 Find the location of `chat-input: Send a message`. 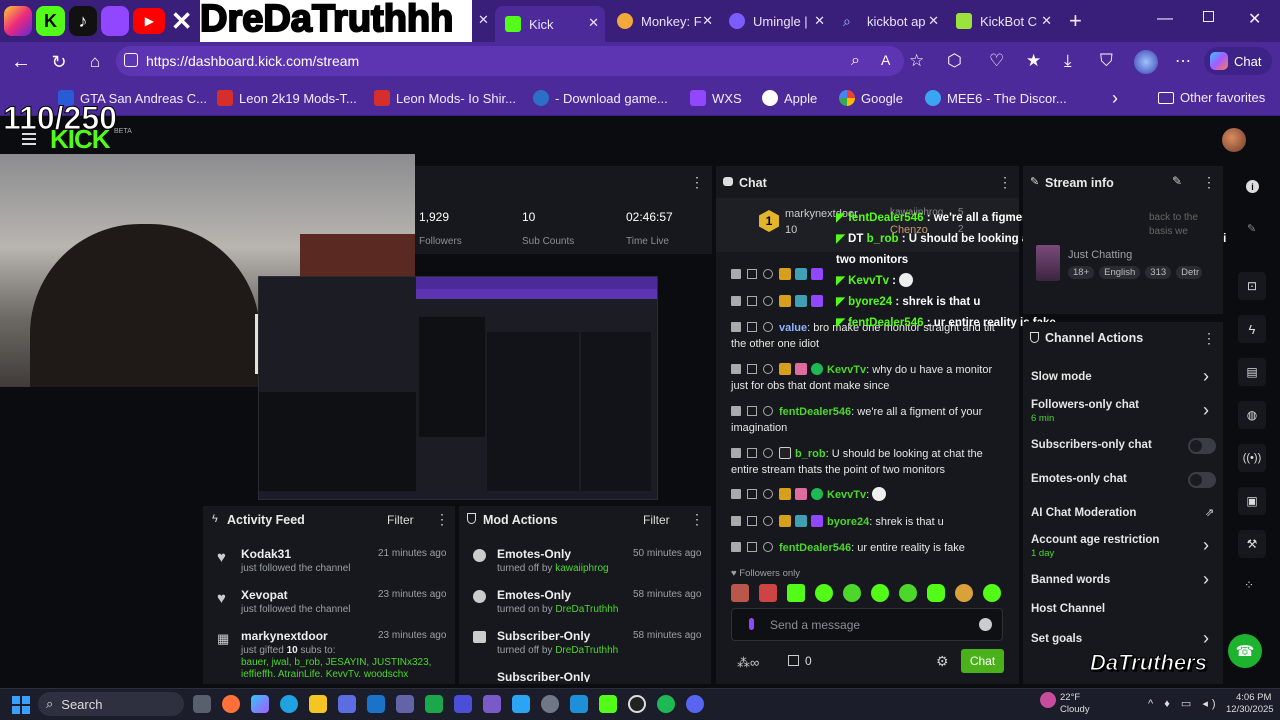

chat-input: Send a message is located at coordinates (867, 624).